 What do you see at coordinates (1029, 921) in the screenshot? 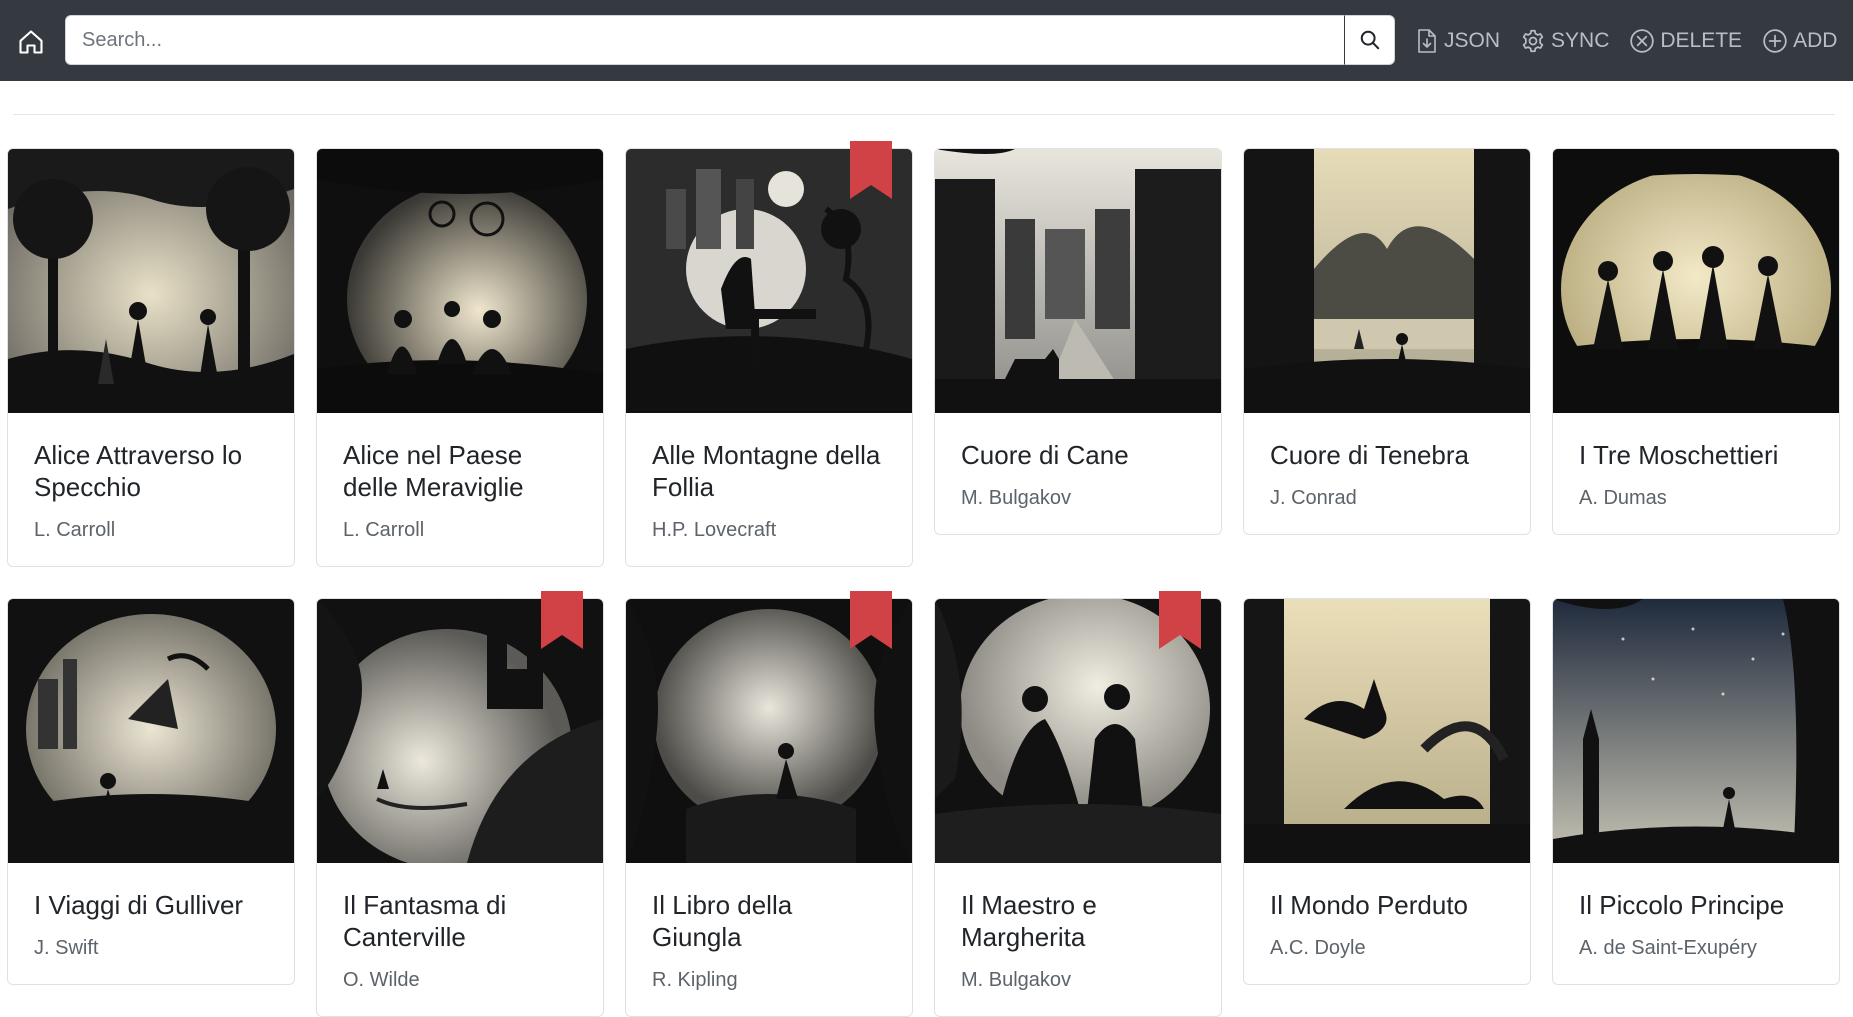
I see `book-title: Il Maestro e Margherita` at bounding box center [1029, 921].